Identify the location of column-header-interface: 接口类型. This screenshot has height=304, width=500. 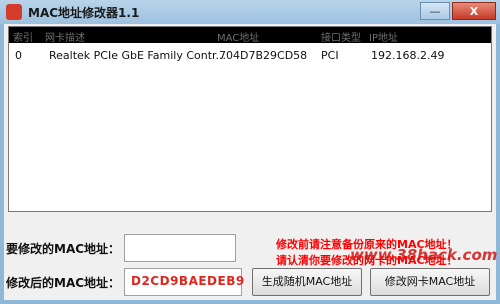
(341, 36).